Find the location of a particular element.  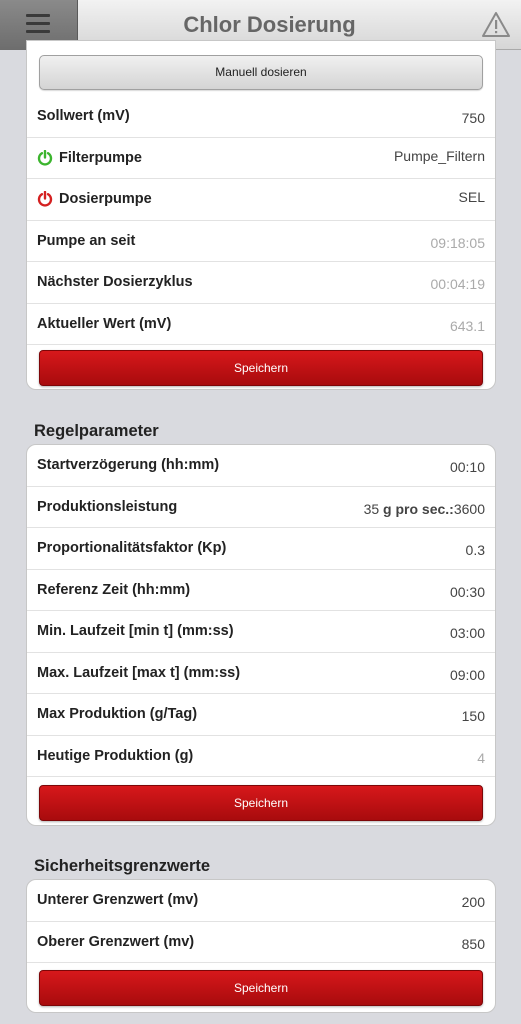

safety-section-title: Sicherheitsgrenzwerte is located at coordinates (122, 866).